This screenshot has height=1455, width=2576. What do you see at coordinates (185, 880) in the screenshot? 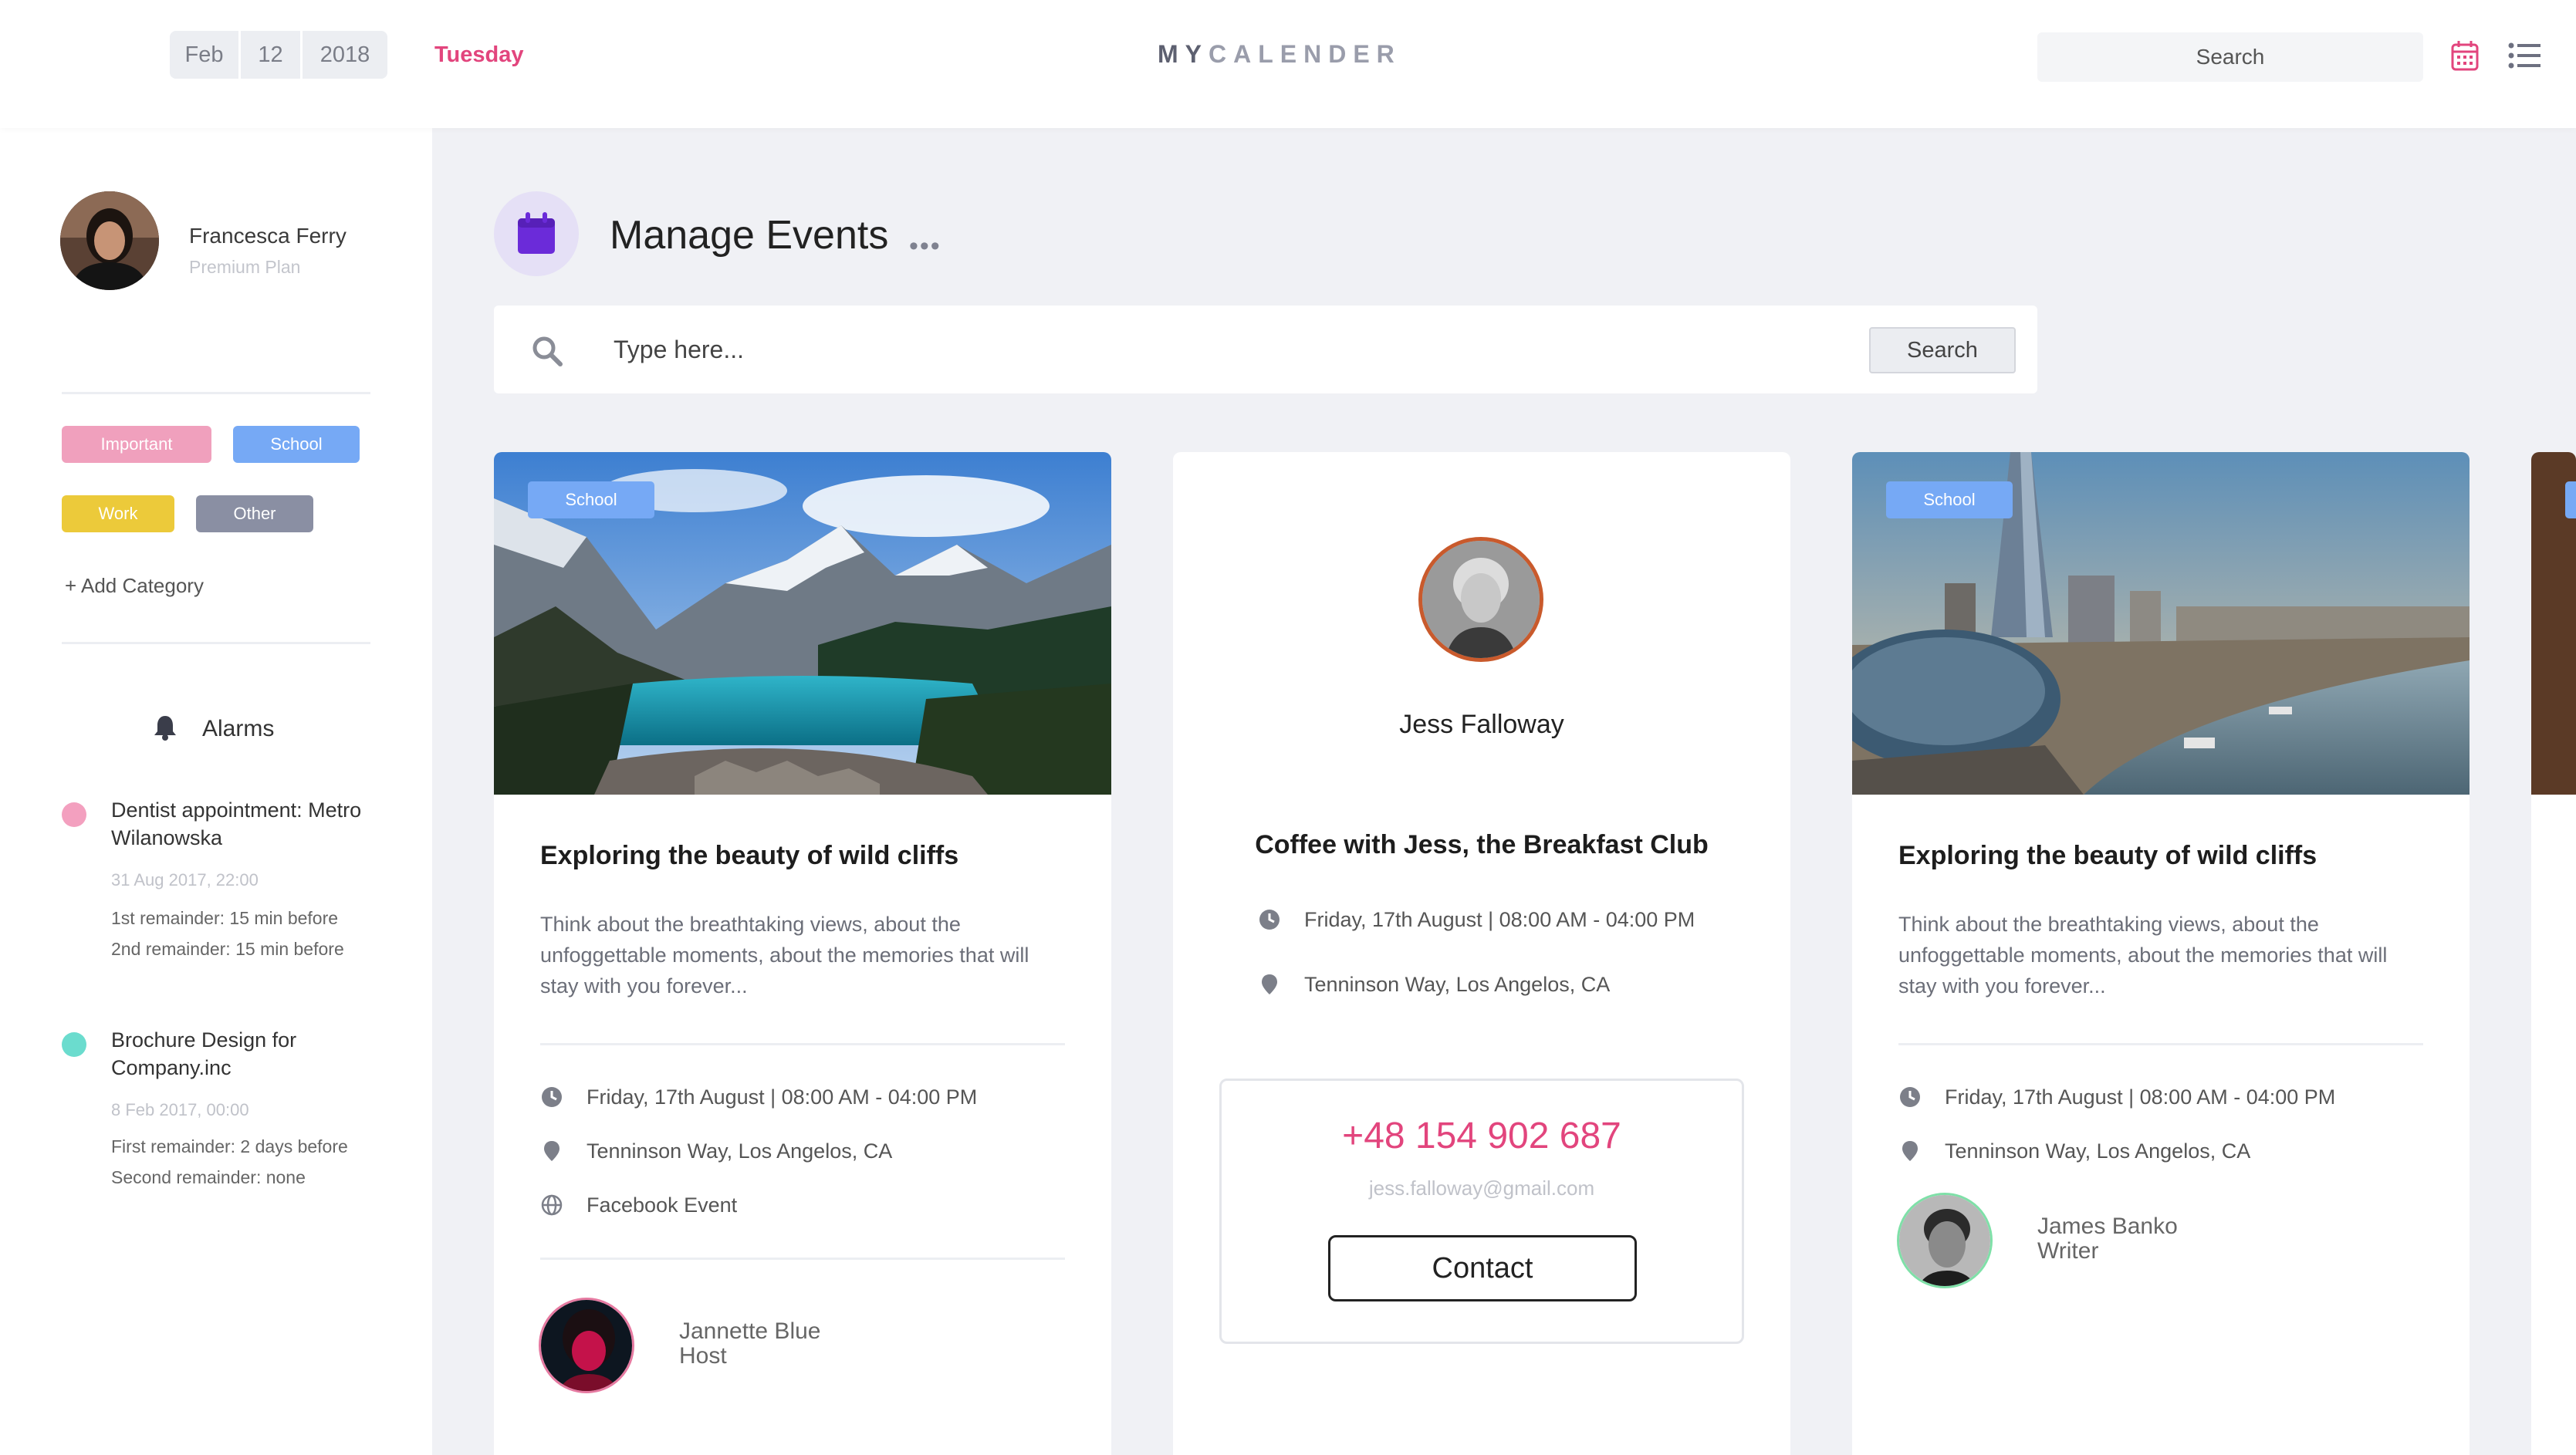
I see `alarm-date: 31 Aug 2017, 22:00` at bounding box center [185, 880].